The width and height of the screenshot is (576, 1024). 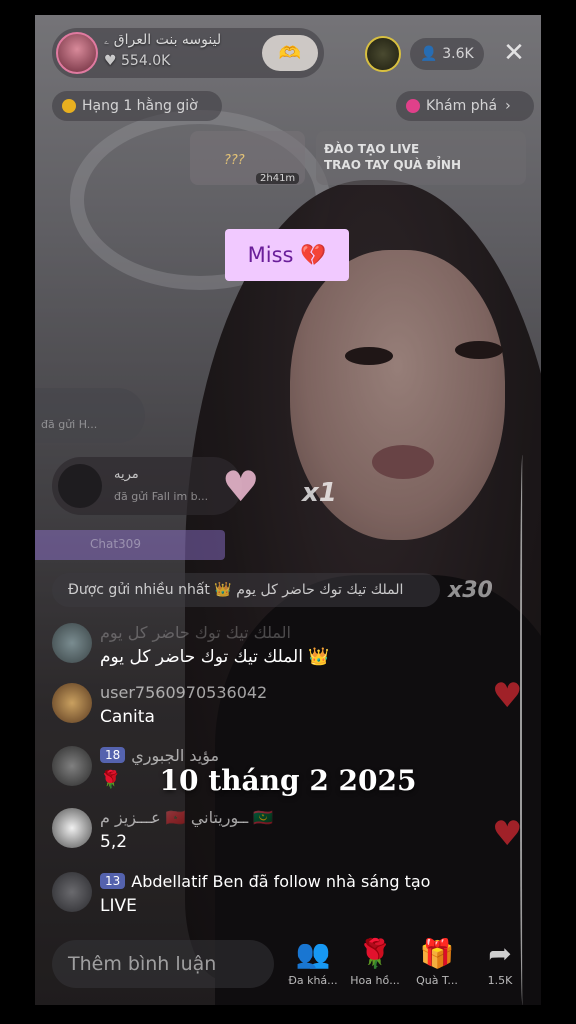 I want to click on comment-user-name: مؤيد الجبوري, so click(x=175, y=755).